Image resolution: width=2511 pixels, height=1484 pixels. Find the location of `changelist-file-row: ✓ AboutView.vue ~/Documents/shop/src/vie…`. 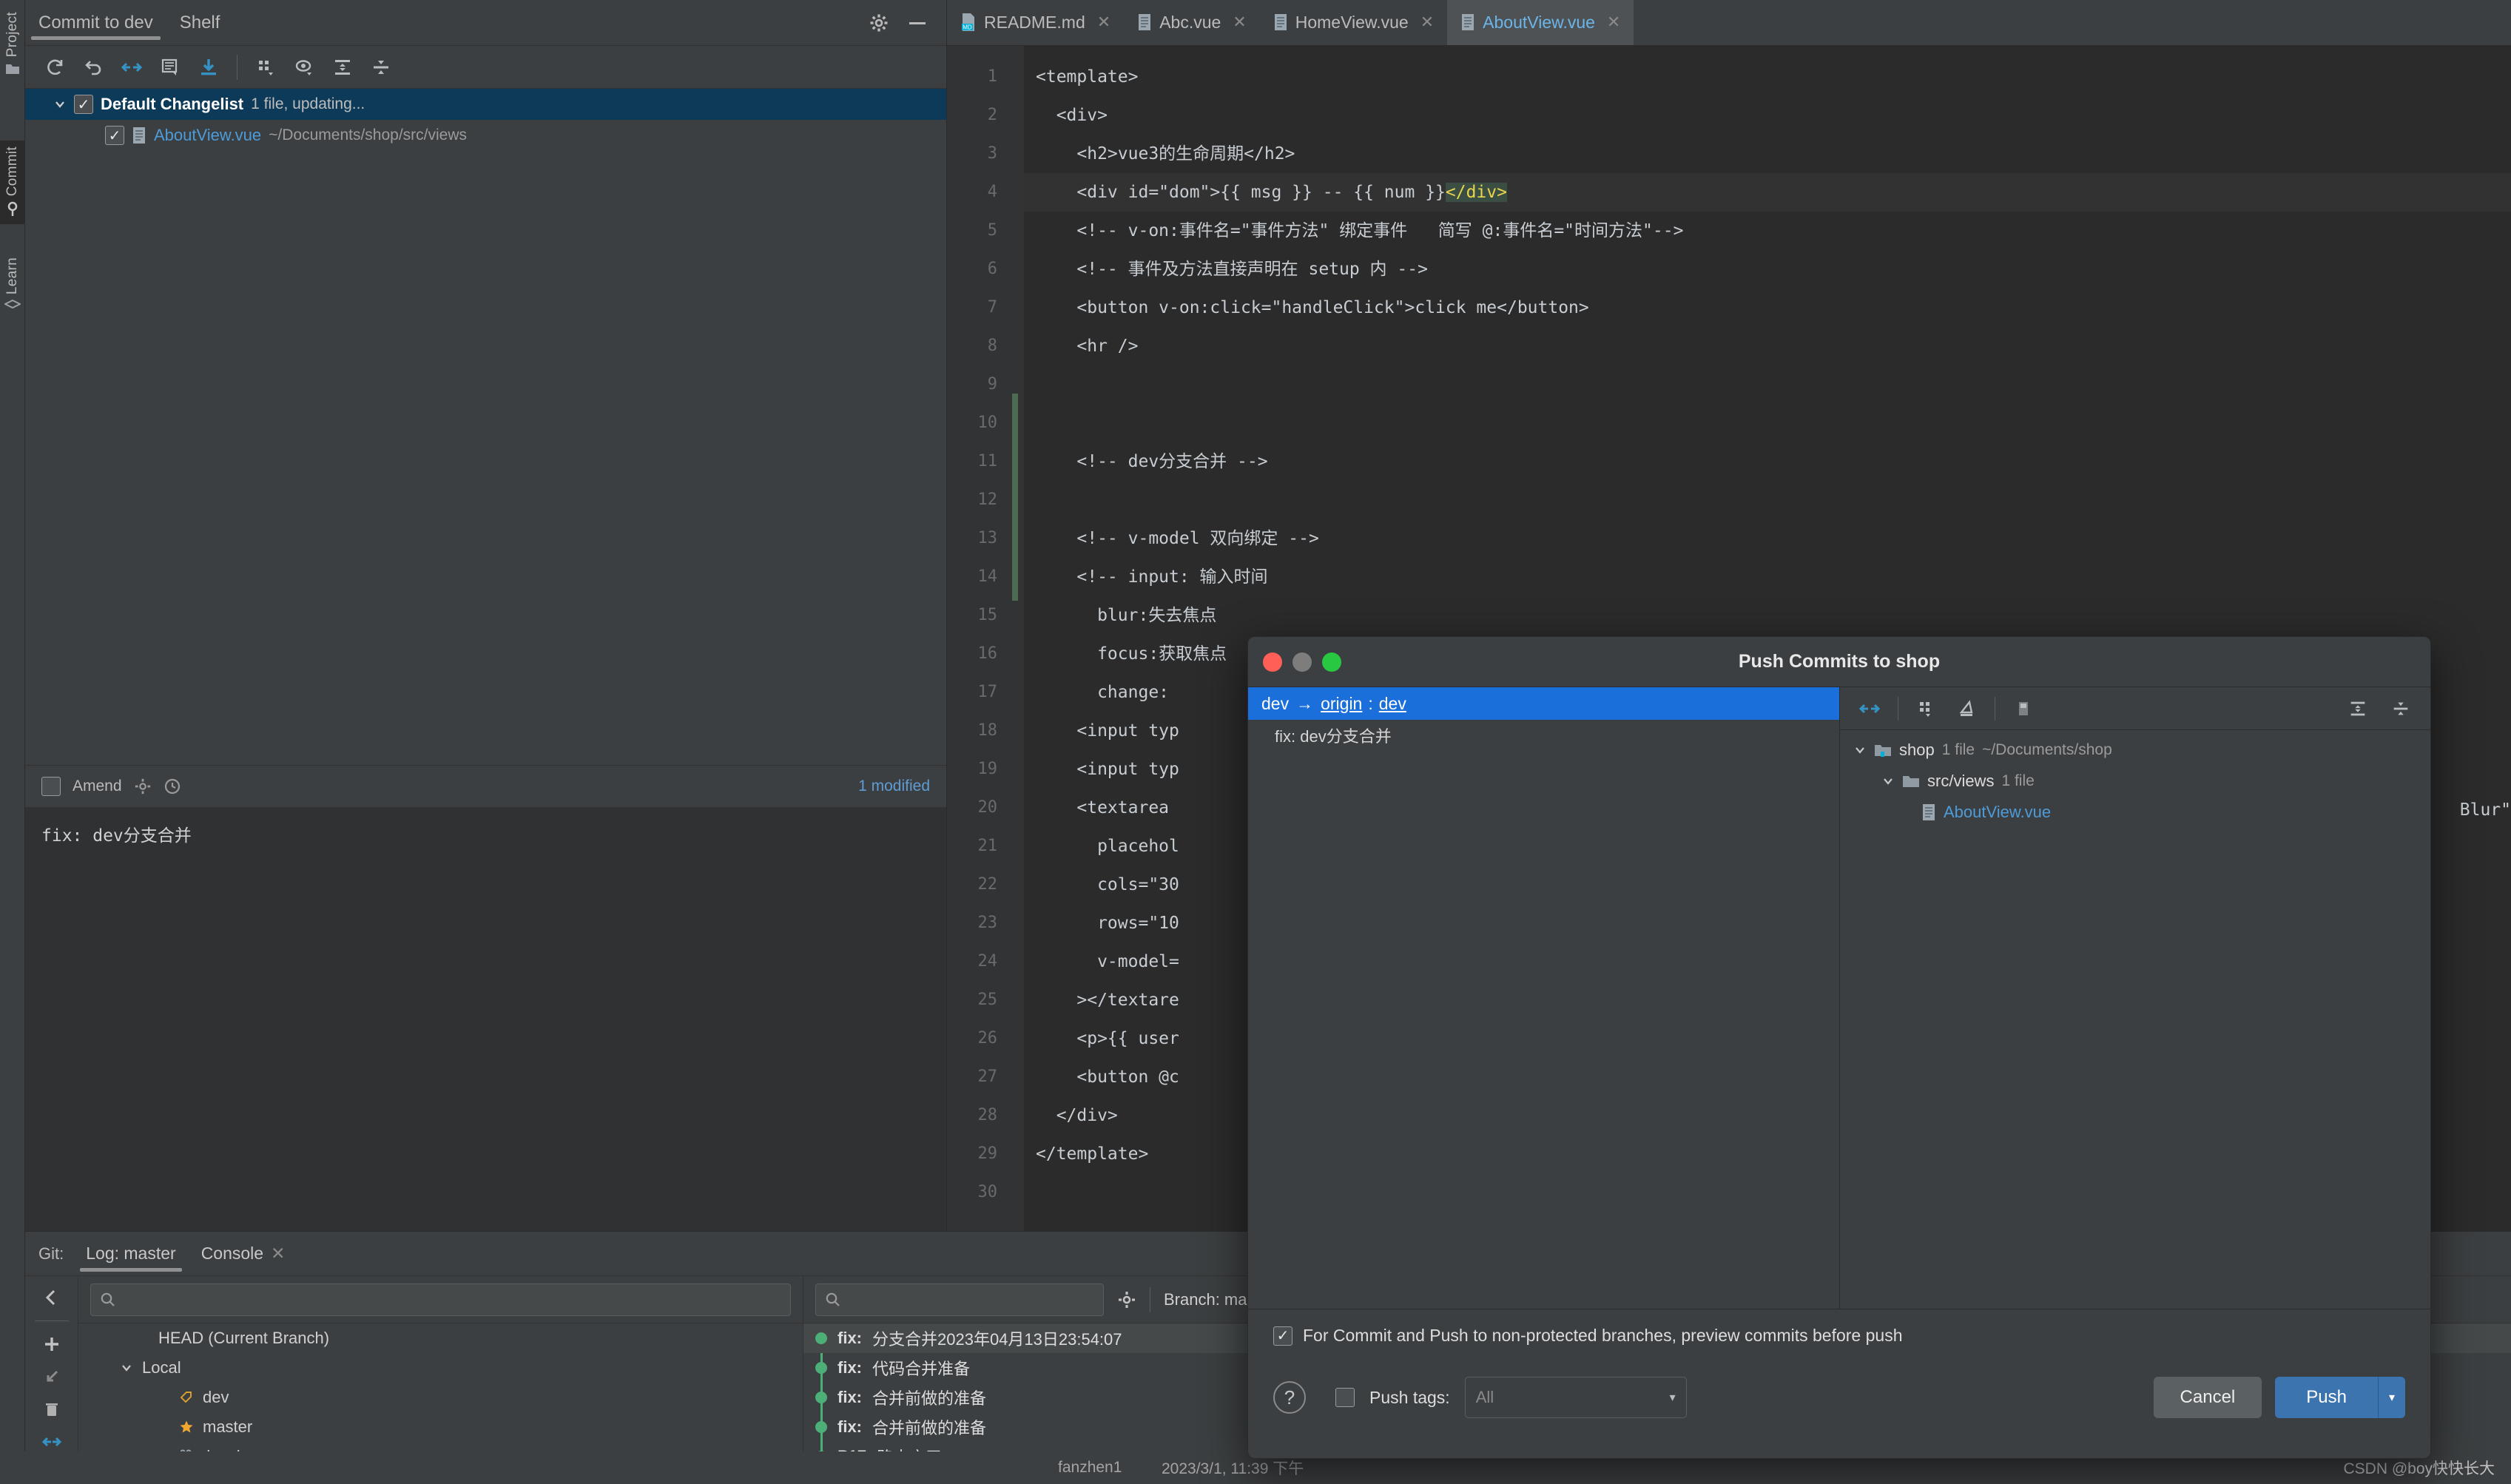

changelist-file-row: ✓ AboutView.vue ~/Documents/shop/src/vie… is located at coordinates (485, 135).